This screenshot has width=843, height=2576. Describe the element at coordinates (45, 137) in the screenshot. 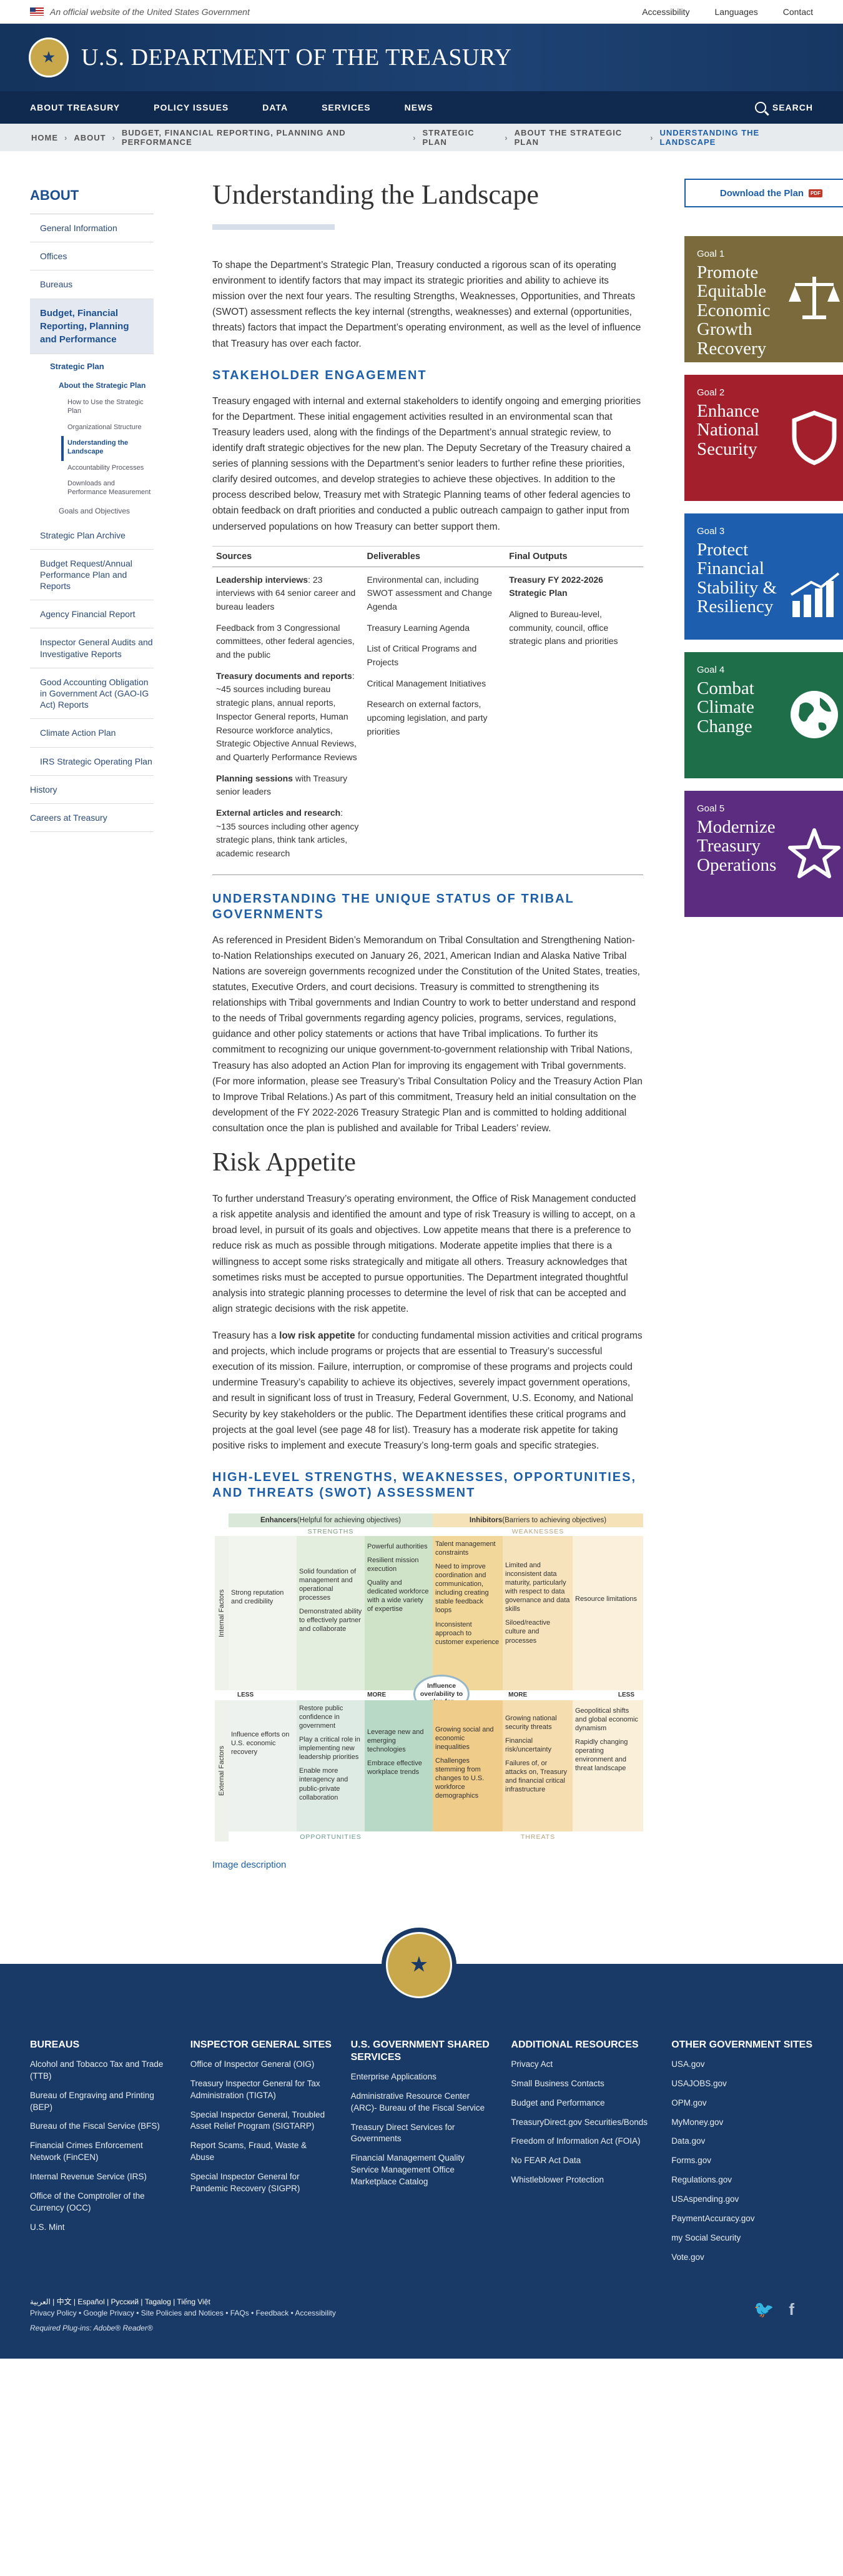

I see `crumb-home: HOME` at that location.